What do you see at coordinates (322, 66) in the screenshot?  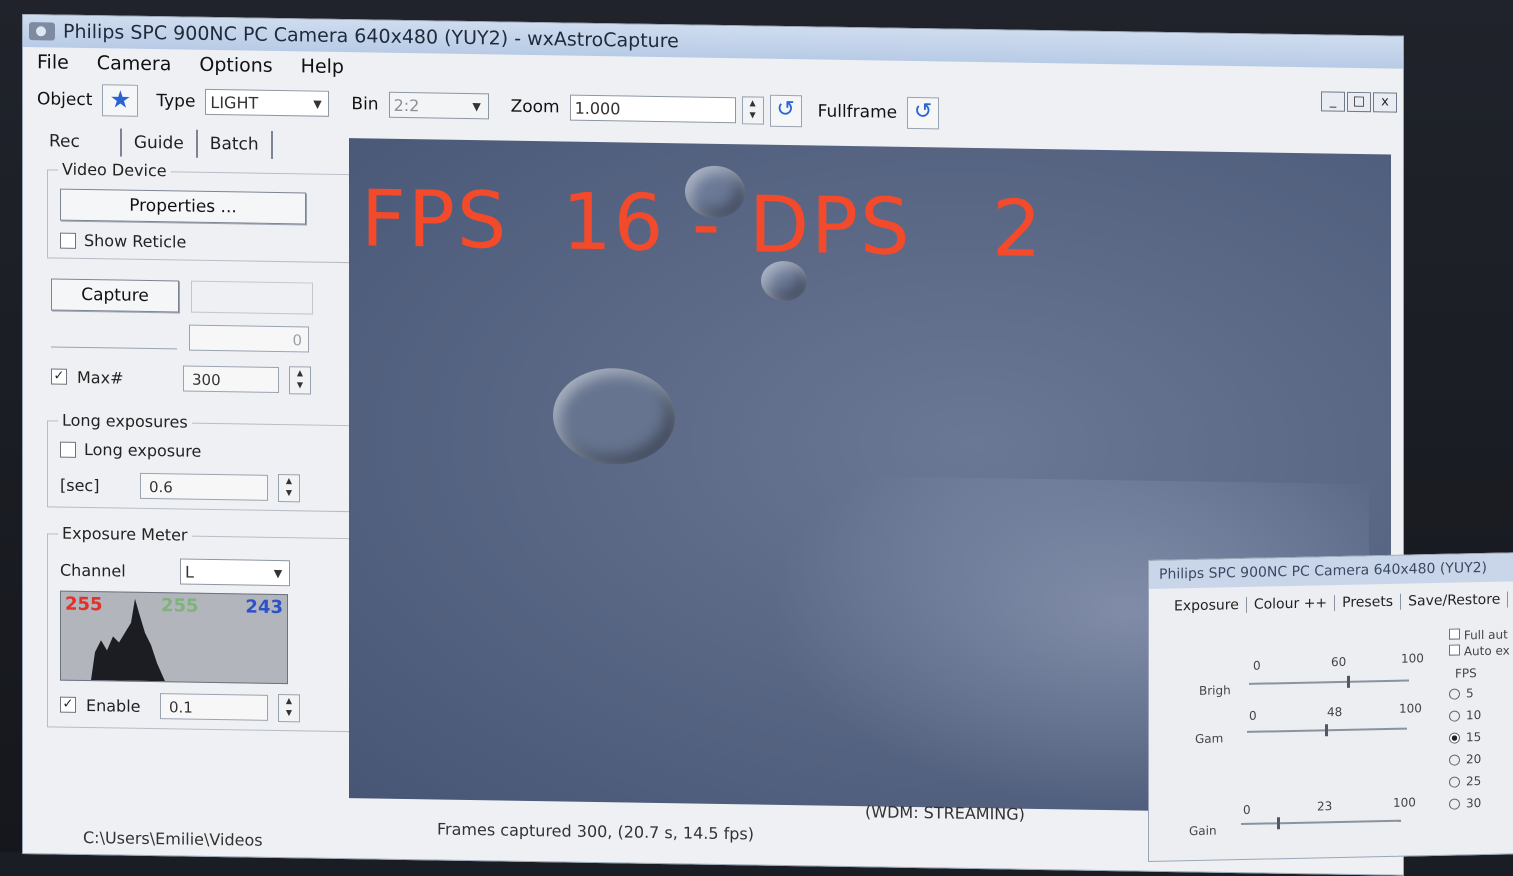 I see `menu-help: Help` at bounding box center [322, 66].